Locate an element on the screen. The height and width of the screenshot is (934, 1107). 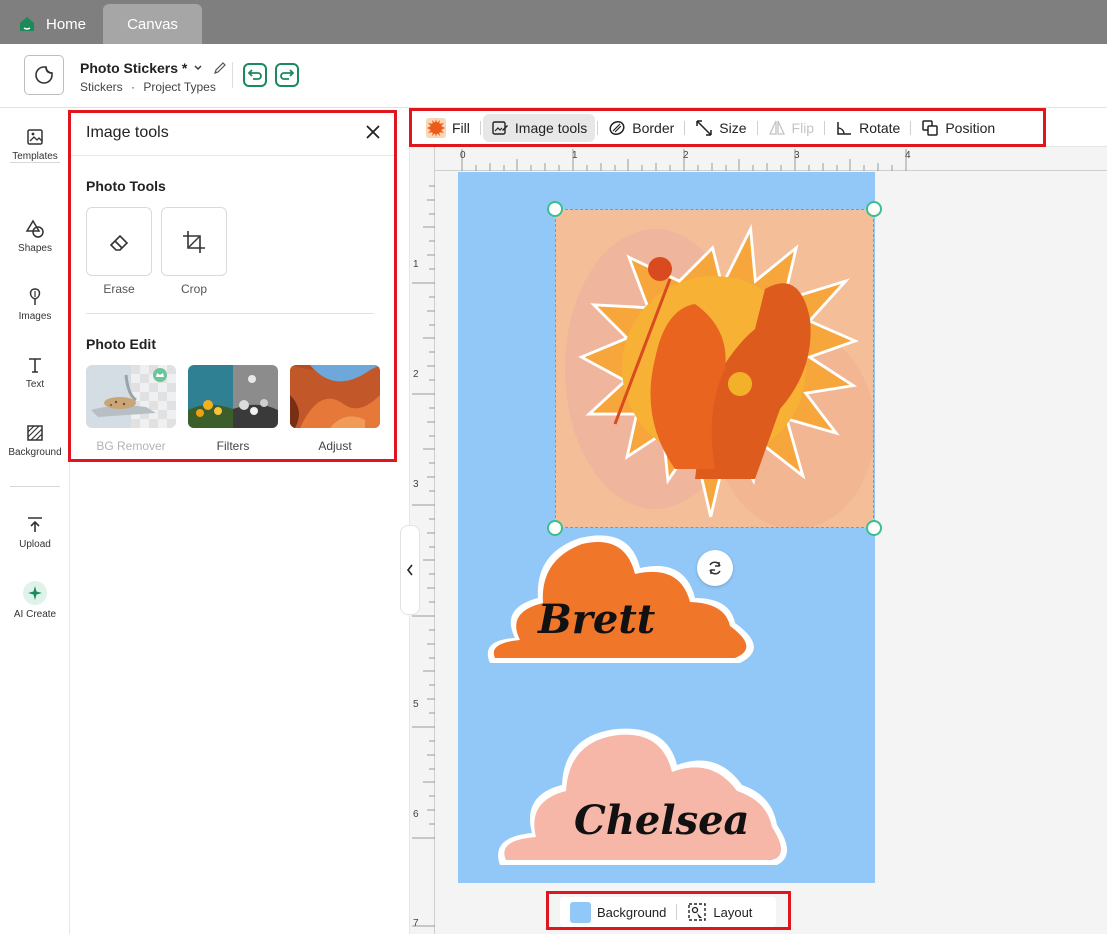
sparkle-icon is located at coordinates (35, 593).